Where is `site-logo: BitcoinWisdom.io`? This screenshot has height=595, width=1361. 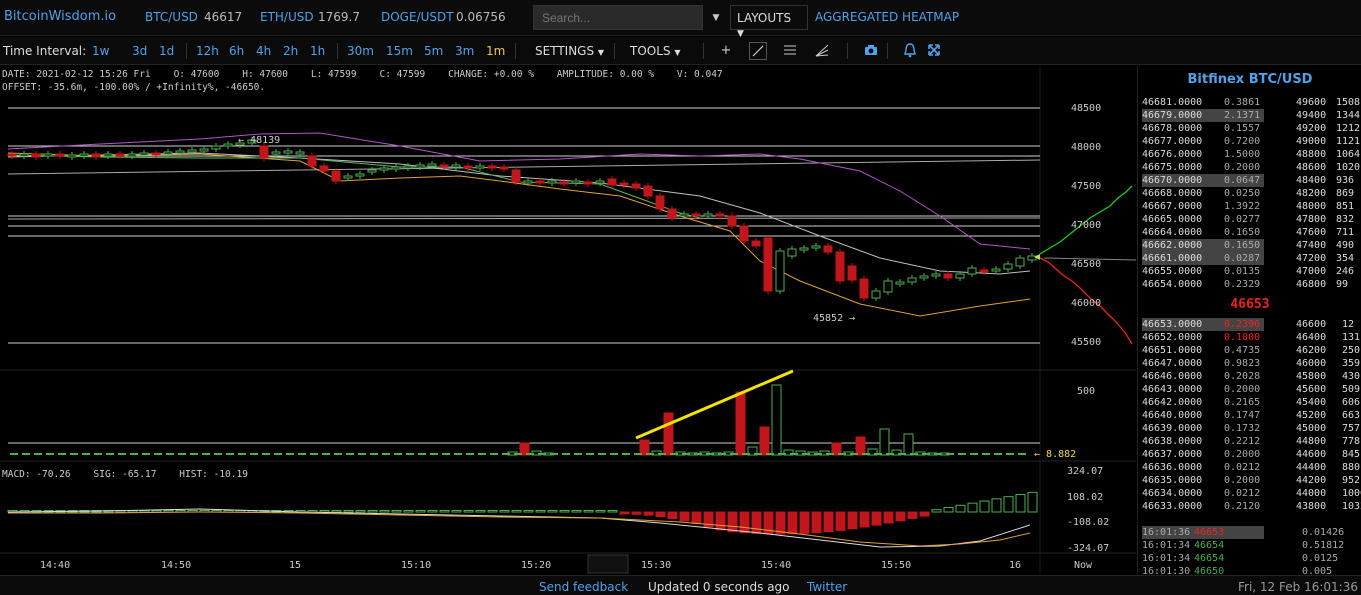
site-logo: BitcoinWisdom.io is located at coordinates (60, 16).